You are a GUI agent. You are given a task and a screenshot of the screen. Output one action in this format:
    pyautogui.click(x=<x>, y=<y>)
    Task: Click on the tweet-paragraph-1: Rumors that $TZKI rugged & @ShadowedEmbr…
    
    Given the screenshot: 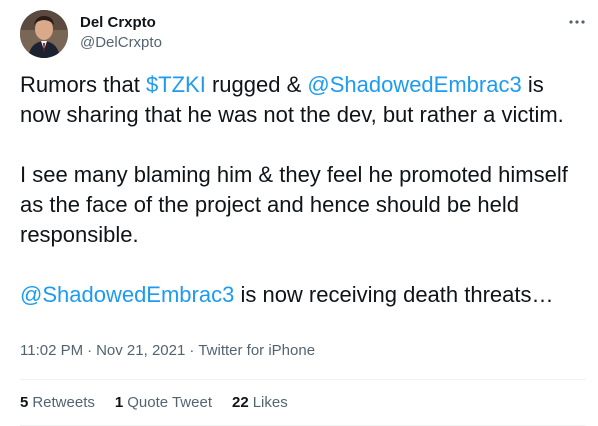 What is the action you would take?
    pyautogui.click(x=303, y=100)
    